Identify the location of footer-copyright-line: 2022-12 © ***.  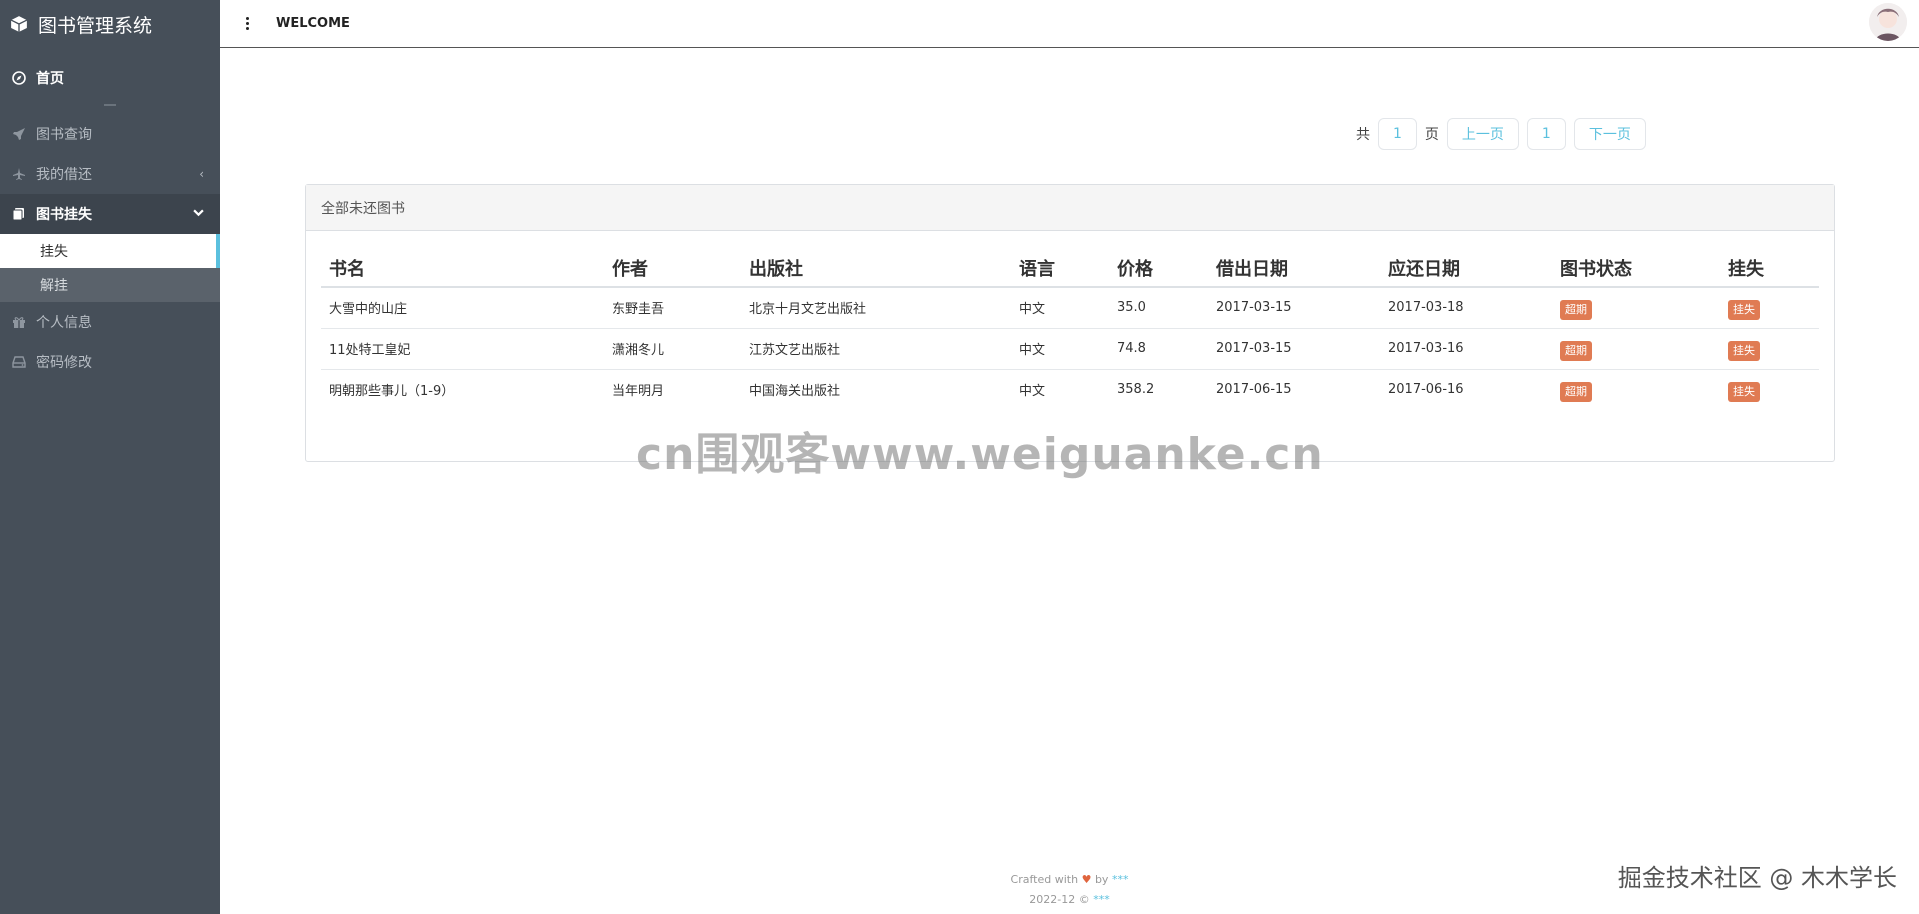
(1069, 900).